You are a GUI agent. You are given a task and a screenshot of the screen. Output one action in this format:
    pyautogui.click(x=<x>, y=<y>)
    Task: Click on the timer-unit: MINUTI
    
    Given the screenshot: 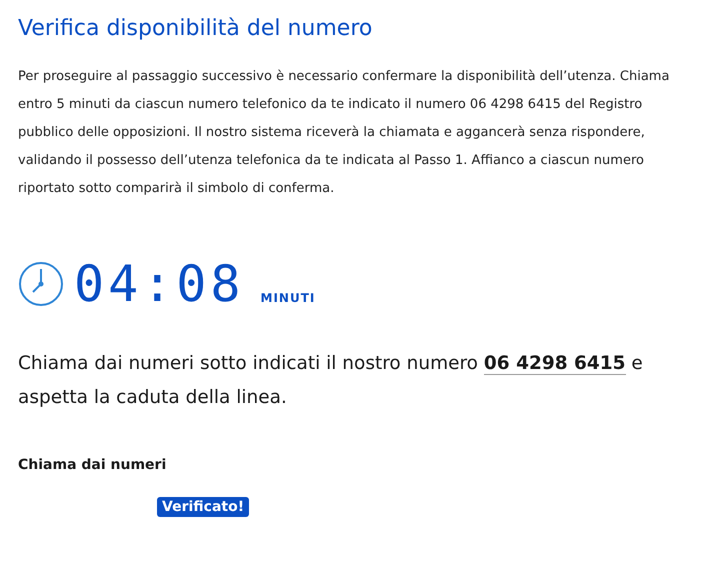 What is the action you would take?
    pyautogui.click(x=288, y=298)
    